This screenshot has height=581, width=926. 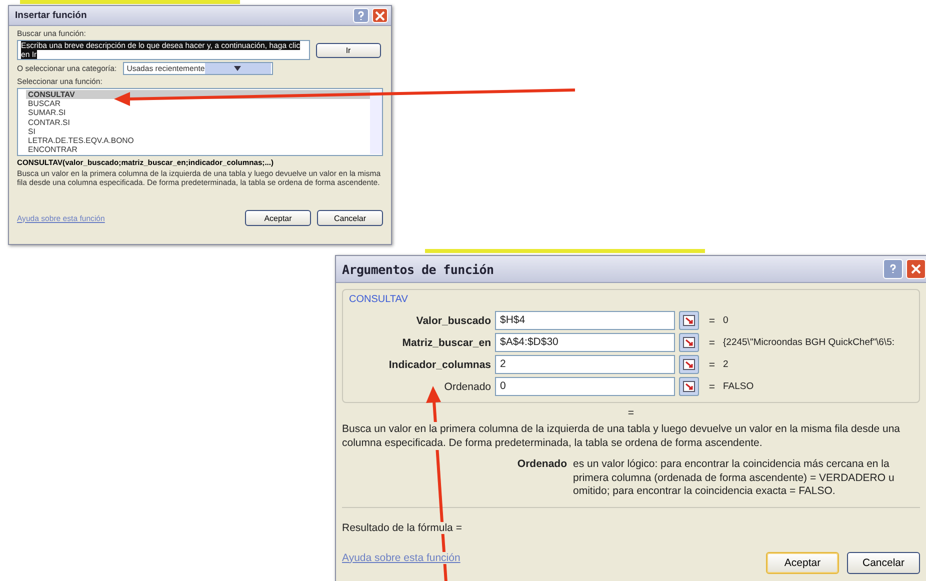 What do you see at coordinates (379, 299) in the screenshot?
I see `group-title: CONSULTAV` at bounding box center [379, 299].